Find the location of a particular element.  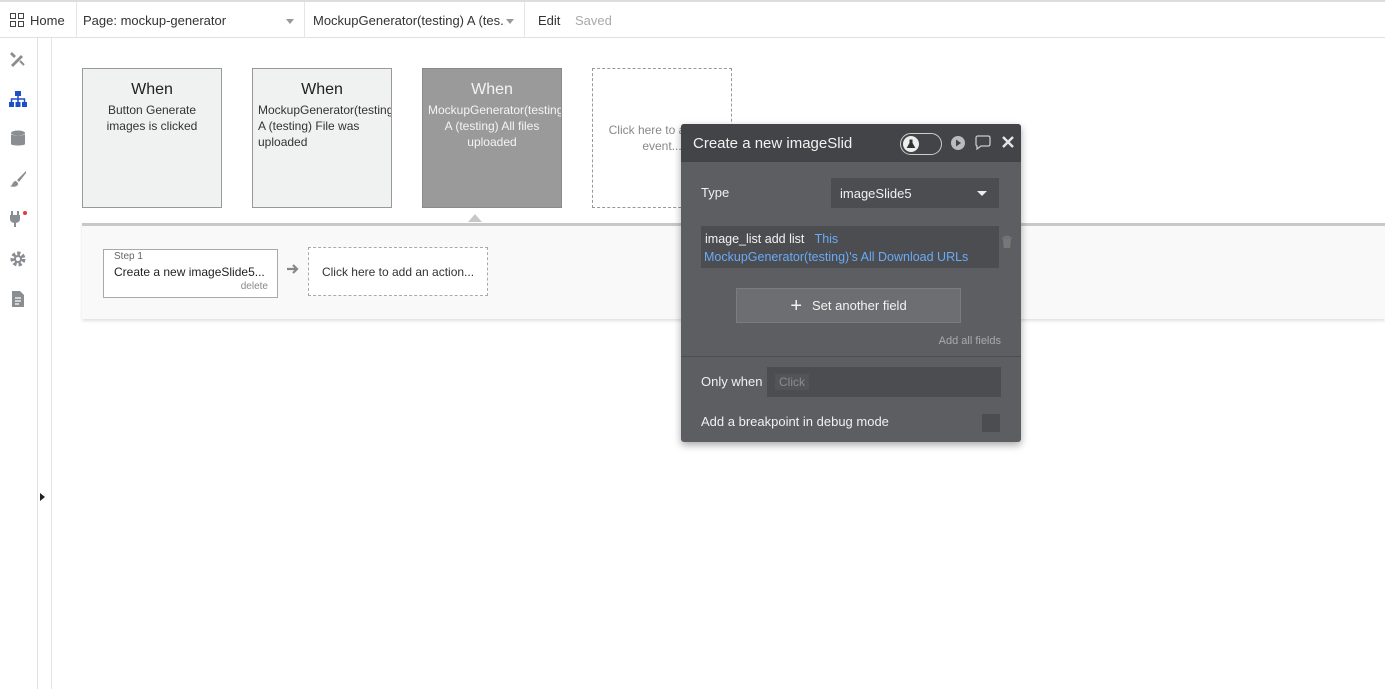

styles-icon is located at coordinates (18, 179).